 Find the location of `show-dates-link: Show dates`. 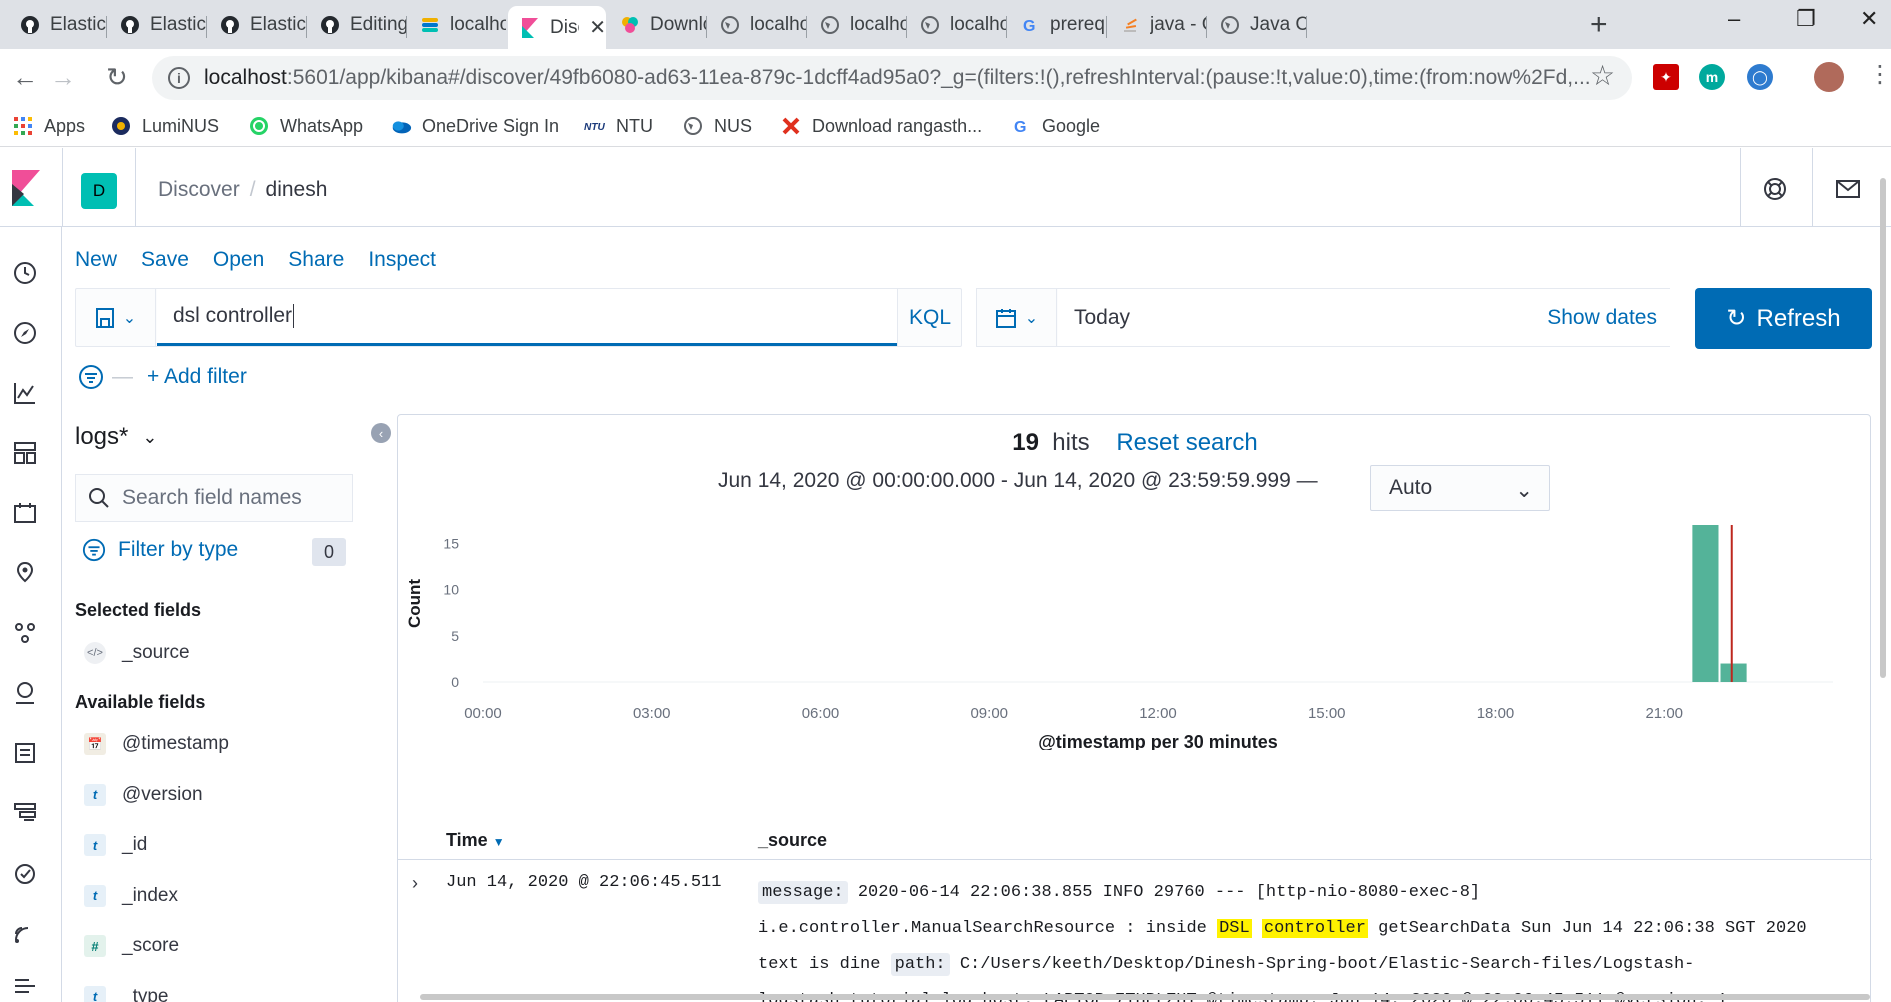

show-dates-link: Show dates is located at coordinates (1602, 318).